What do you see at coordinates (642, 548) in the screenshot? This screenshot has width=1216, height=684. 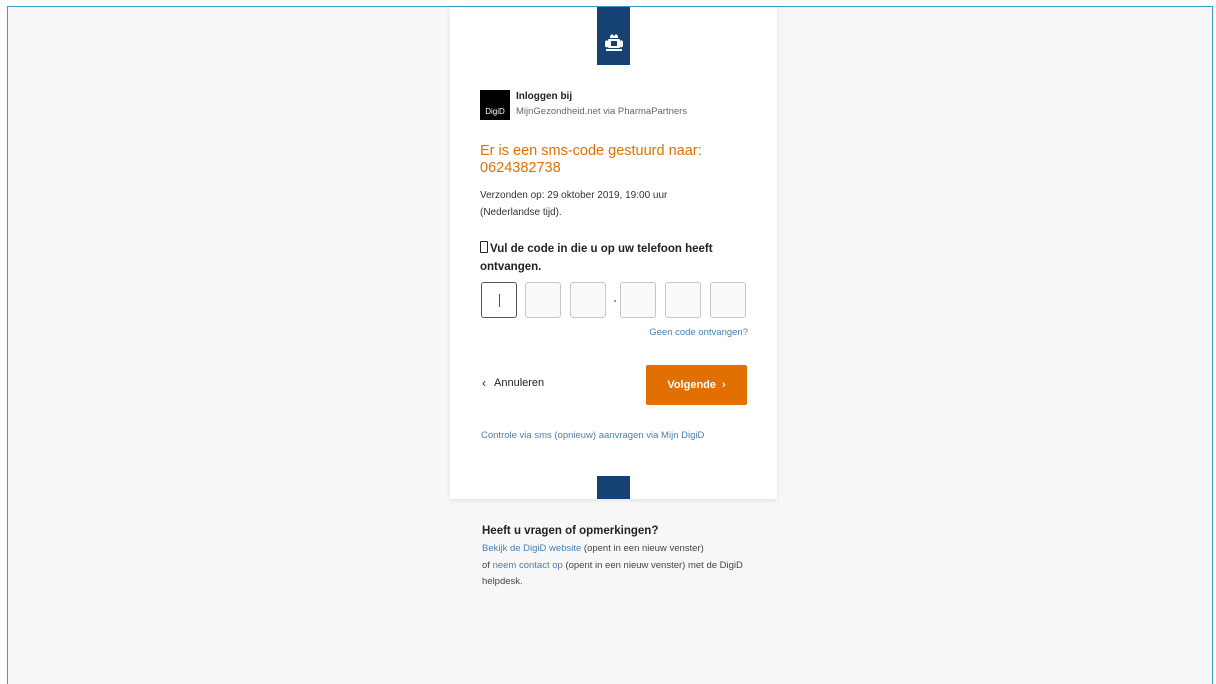 I see `help-text-part1: (opent in een nieuw venster)` at bounding box center [642, 548].